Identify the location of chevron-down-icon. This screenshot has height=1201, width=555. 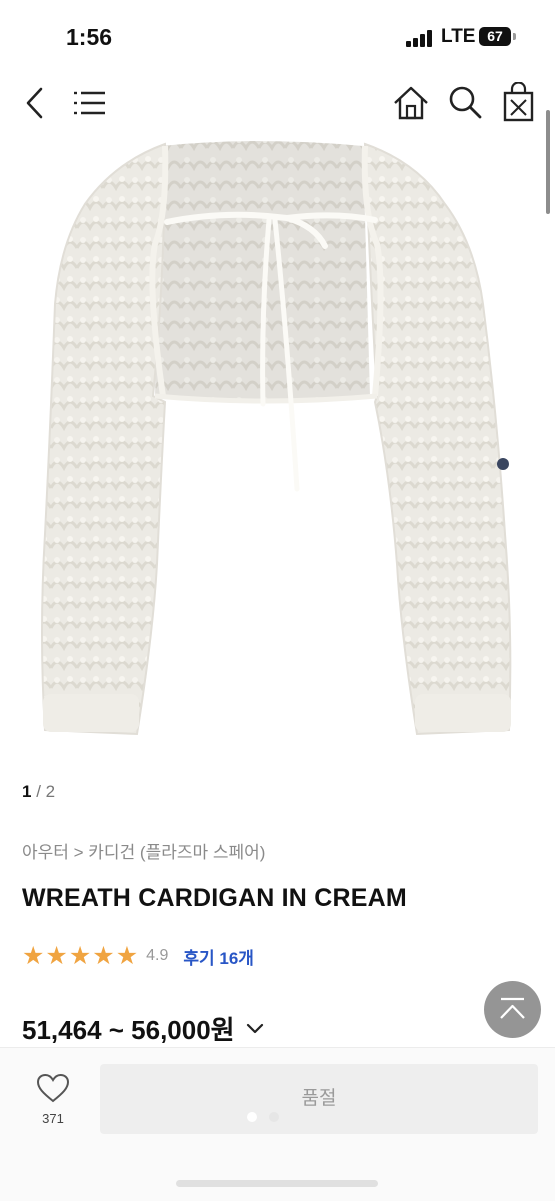
(255, 1029).